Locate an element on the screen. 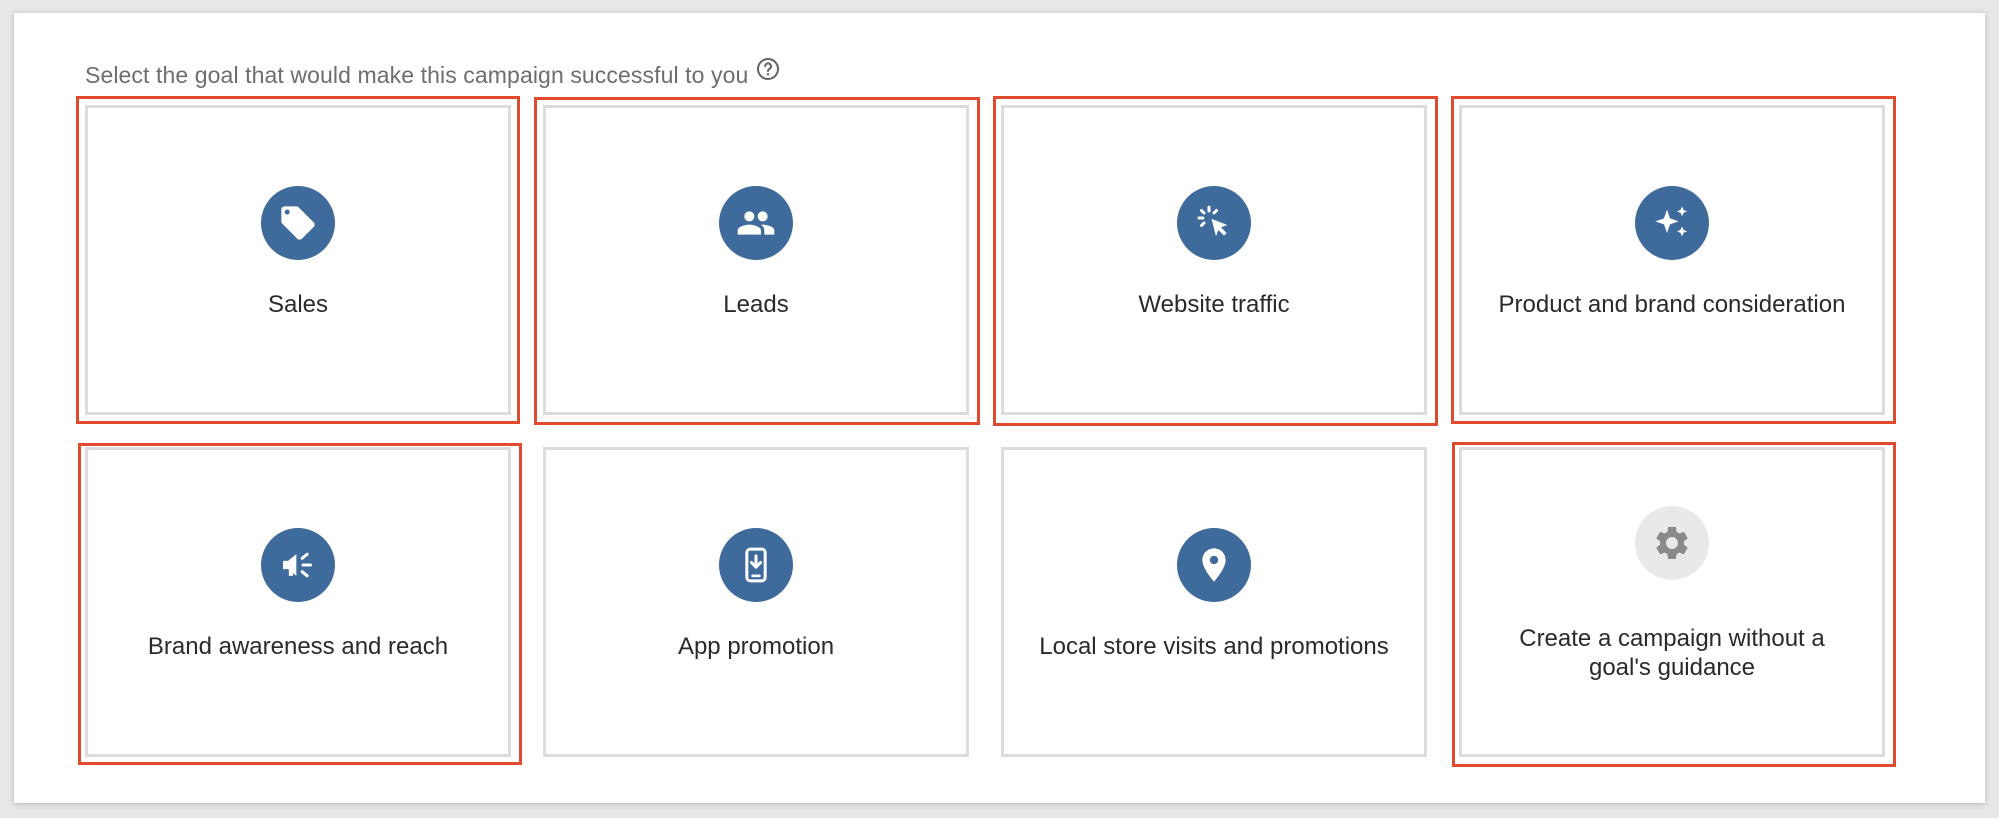 Image resolution: width=1999 pixels, height=818 pixels. goal-label-local-store-visits: Local store visits and promotions is located at coordinates (1214, 646).